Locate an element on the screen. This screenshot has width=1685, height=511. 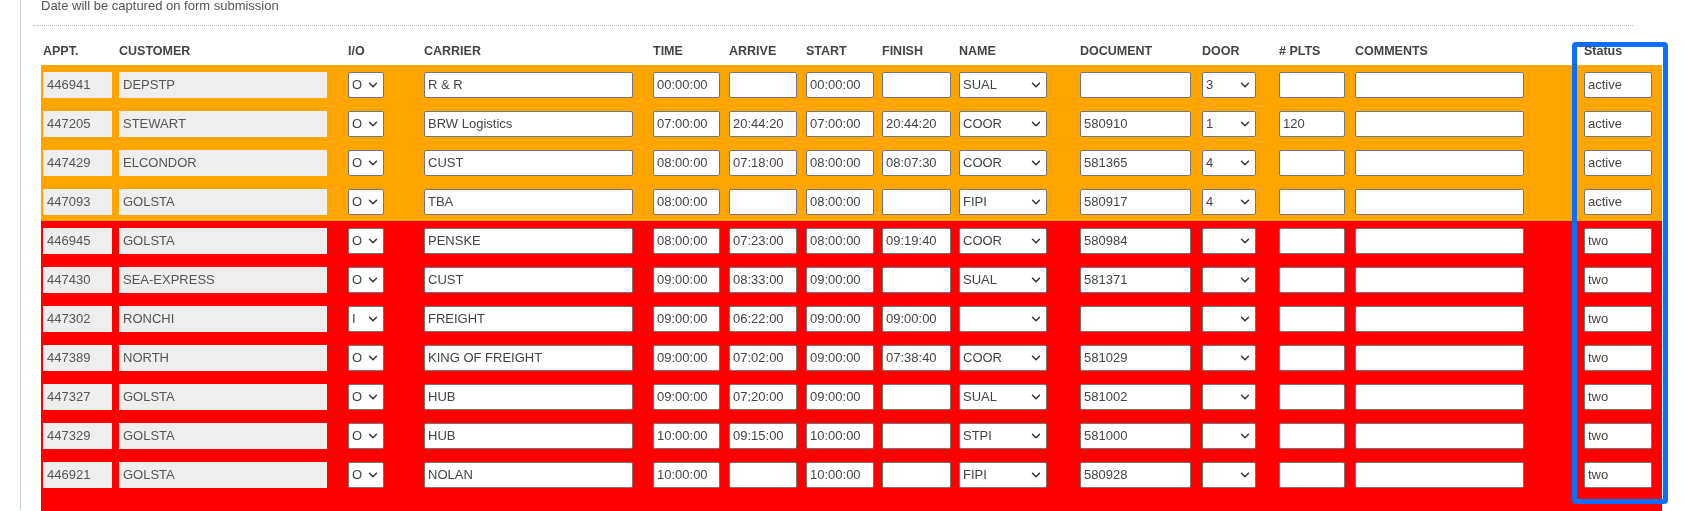
readonly-field: 446941 is located at coordinates (77, 84).